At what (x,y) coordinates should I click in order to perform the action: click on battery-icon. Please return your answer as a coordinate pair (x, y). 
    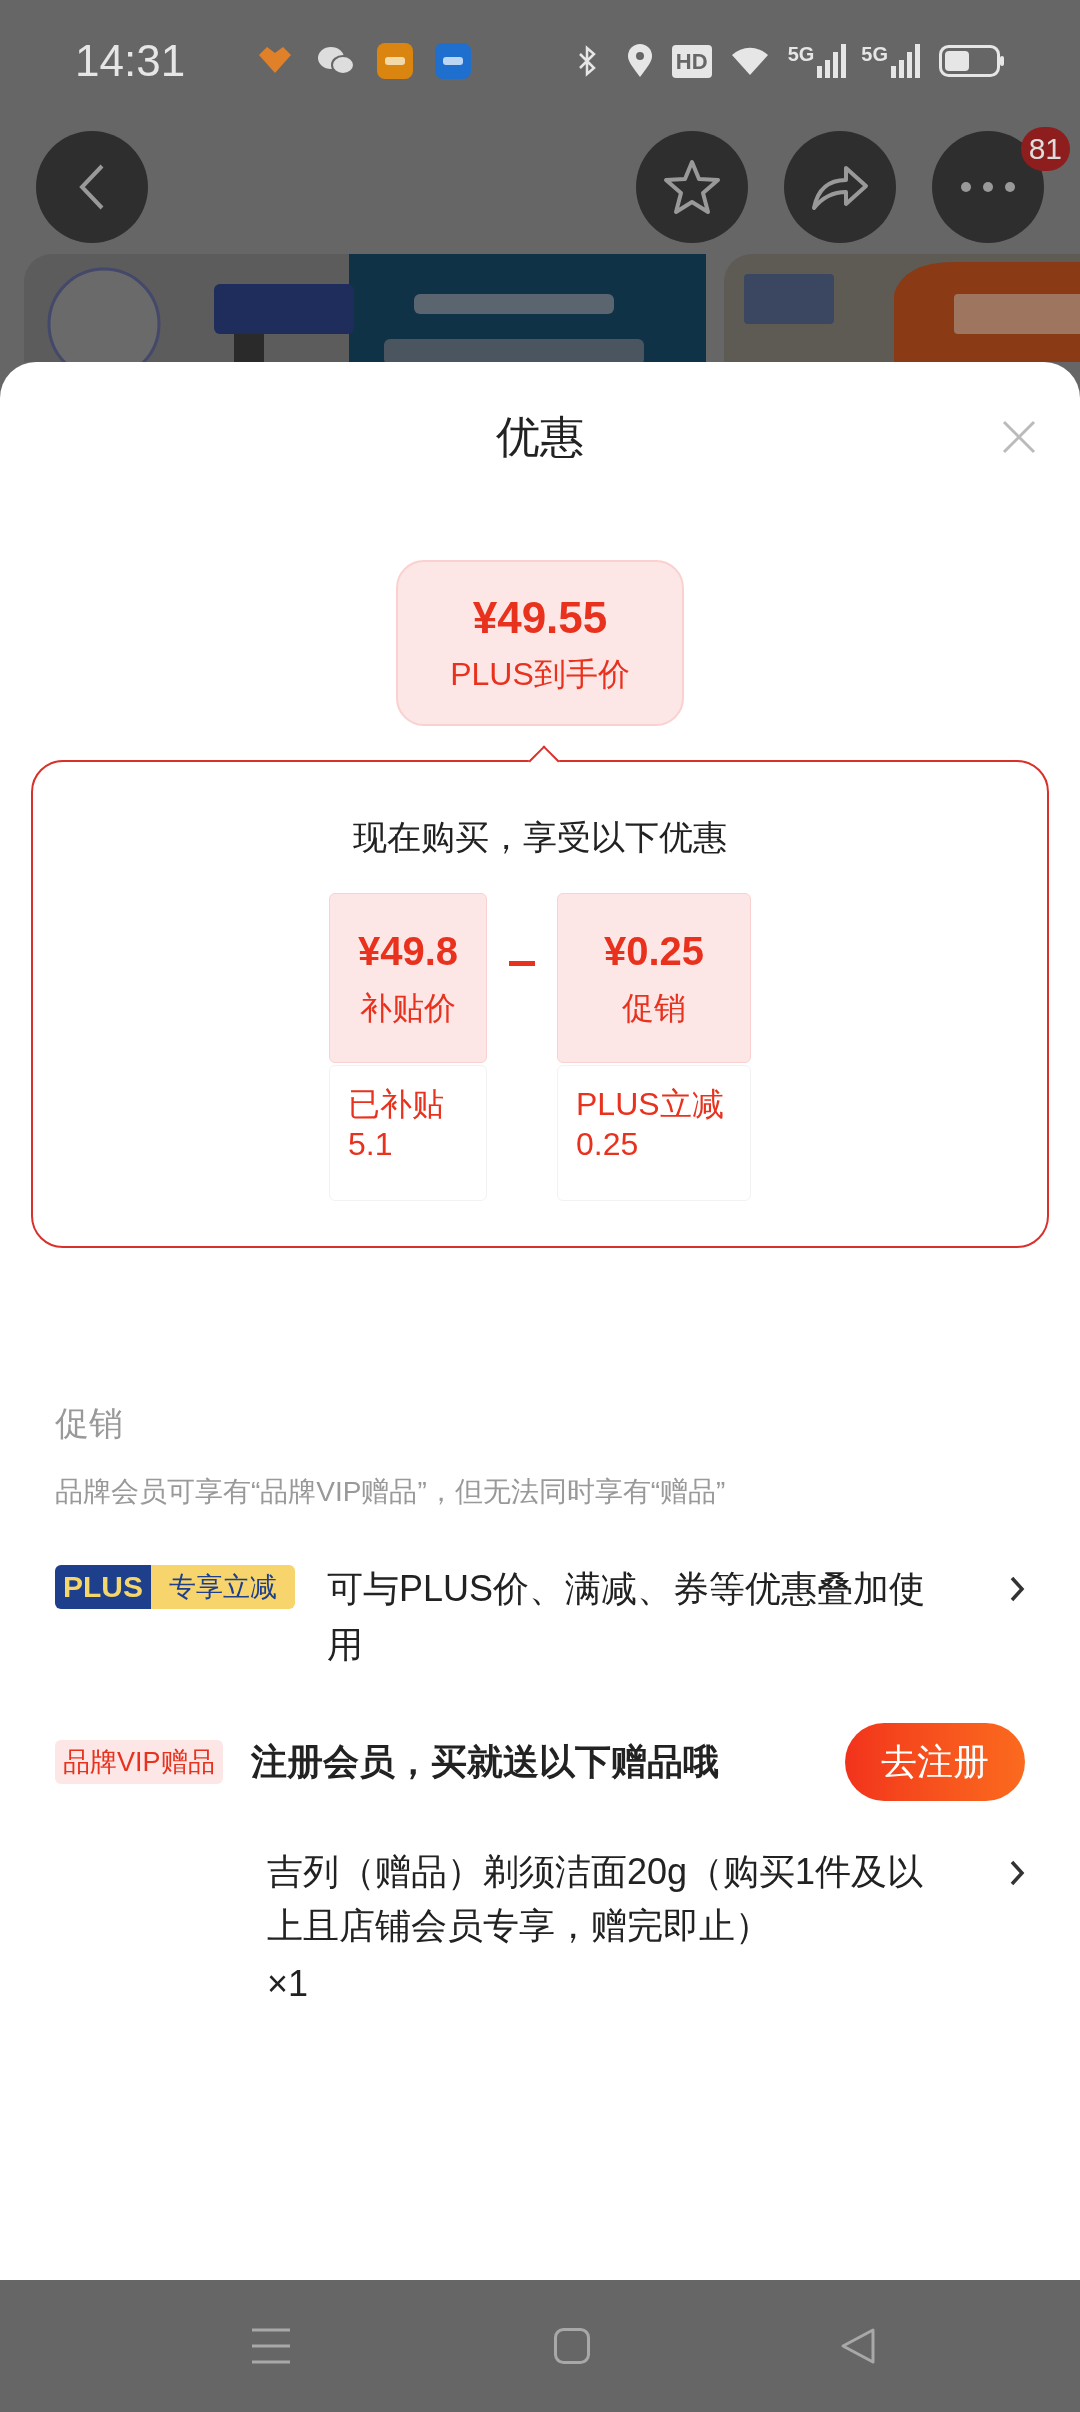
    Looking at the image, I should click on (972, 61).